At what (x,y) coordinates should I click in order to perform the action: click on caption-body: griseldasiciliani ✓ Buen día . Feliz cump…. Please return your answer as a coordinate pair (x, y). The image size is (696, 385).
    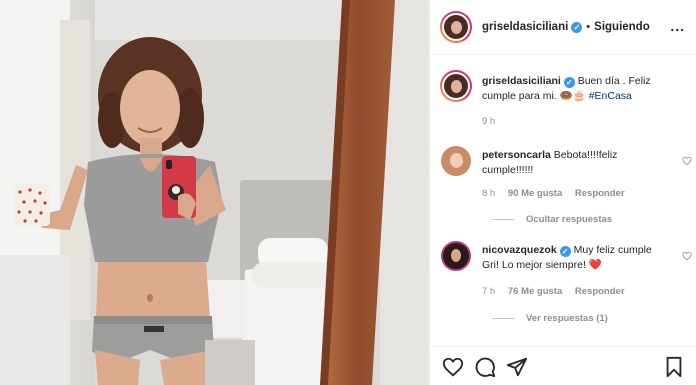
    Looking at the image, I should click on (572, 89).